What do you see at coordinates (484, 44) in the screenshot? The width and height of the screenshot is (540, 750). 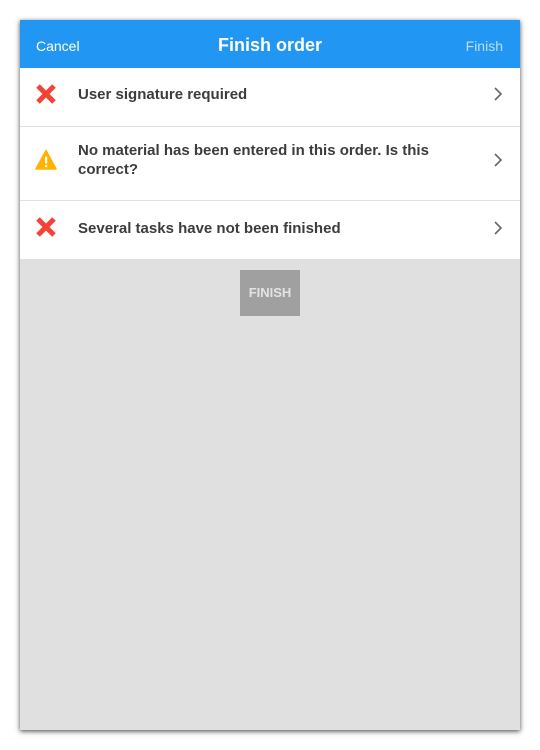 I see `finish-header-button: Finish` at bounding box center [484, 44].